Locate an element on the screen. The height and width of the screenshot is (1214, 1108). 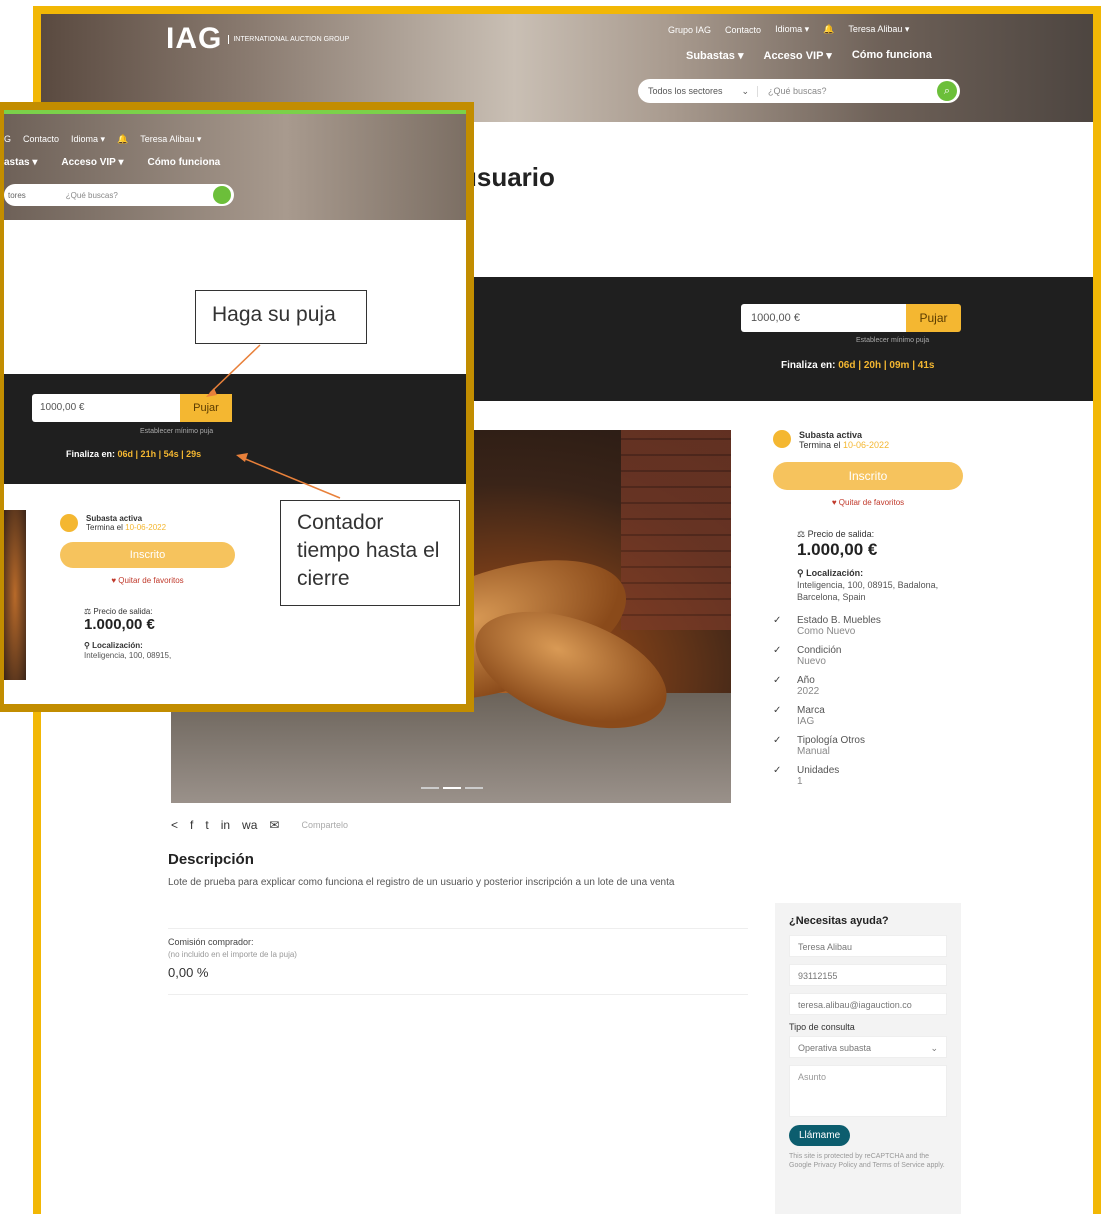
inscrito-button: Inscrito is located at coordinates (868, 476).